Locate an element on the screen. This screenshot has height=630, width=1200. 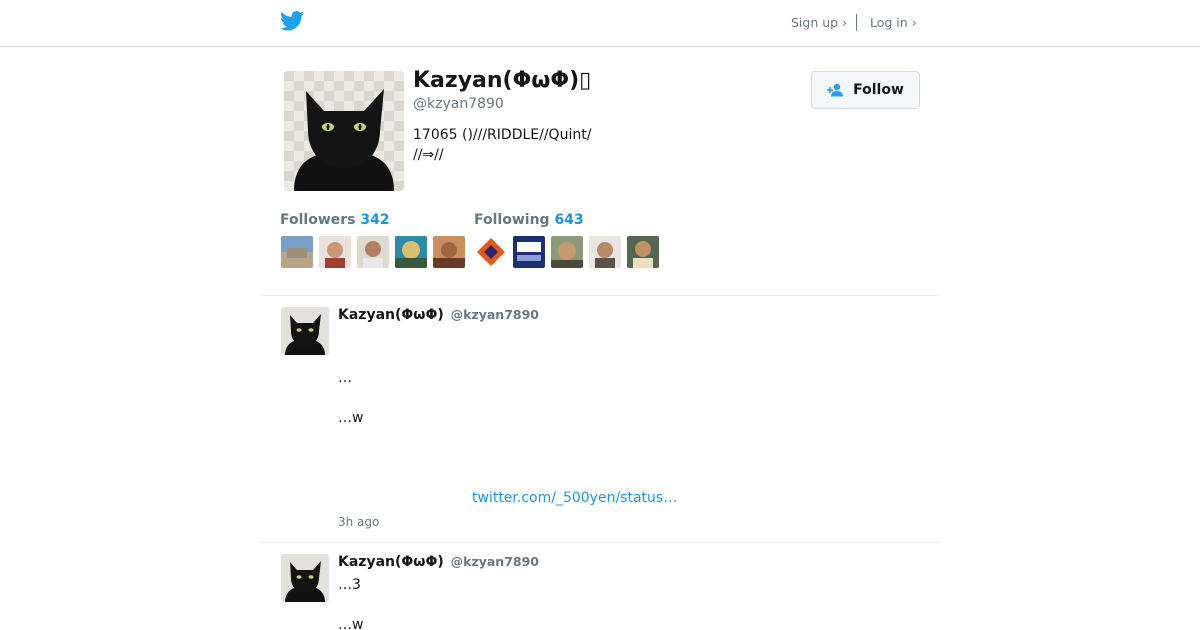
following-avatars is located at coordinates (567, 252).